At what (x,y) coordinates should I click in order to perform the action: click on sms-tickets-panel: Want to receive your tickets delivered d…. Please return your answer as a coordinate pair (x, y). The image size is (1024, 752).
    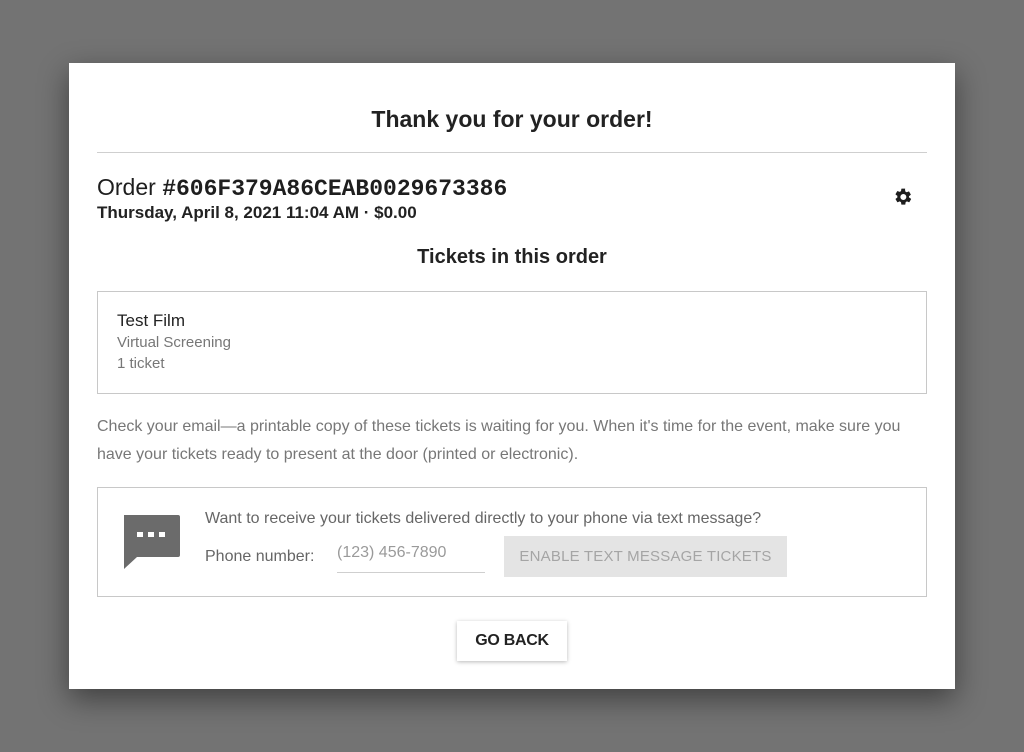
    Looking at the image, I should click on (512, 542).